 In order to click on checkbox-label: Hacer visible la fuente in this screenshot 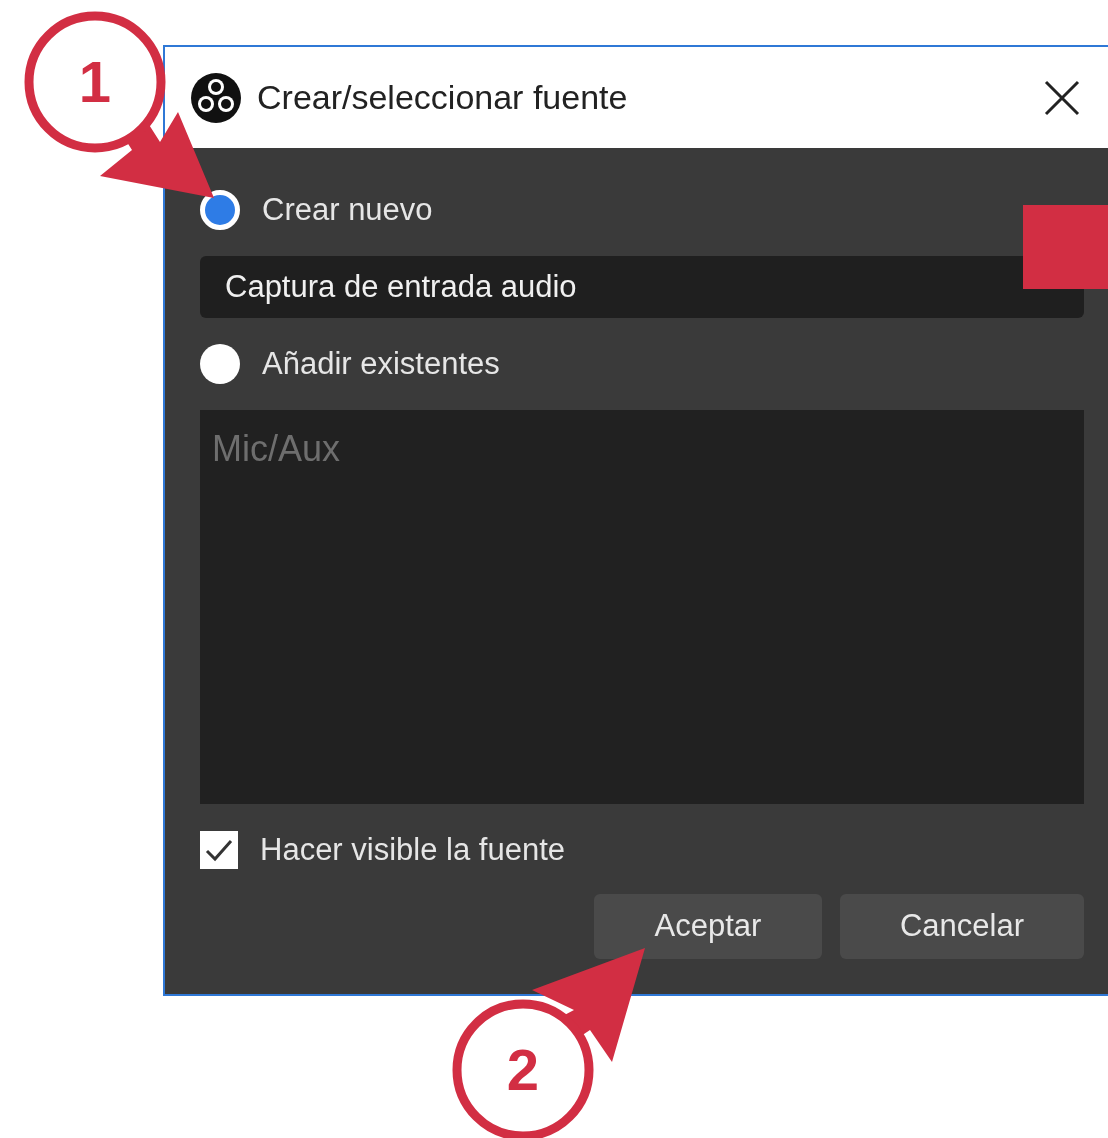, I will do `click(412, 850)`.